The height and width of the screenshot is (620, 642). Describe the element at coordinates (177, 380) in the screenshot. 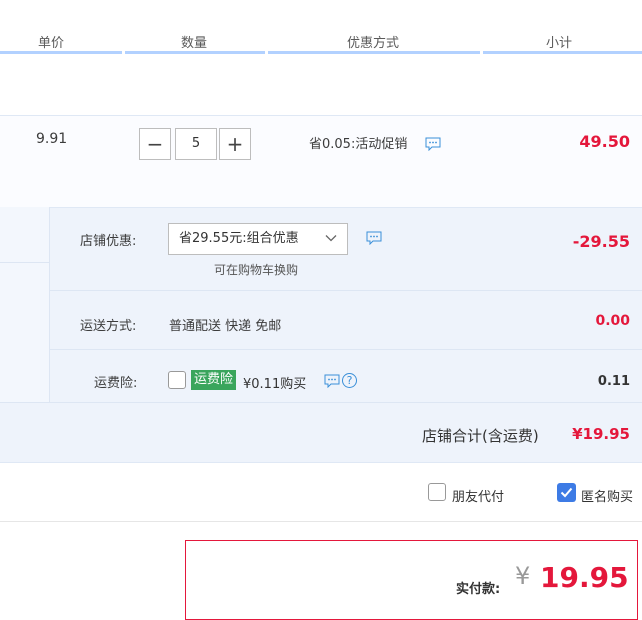

I see `insurance-checkbox` at that location.